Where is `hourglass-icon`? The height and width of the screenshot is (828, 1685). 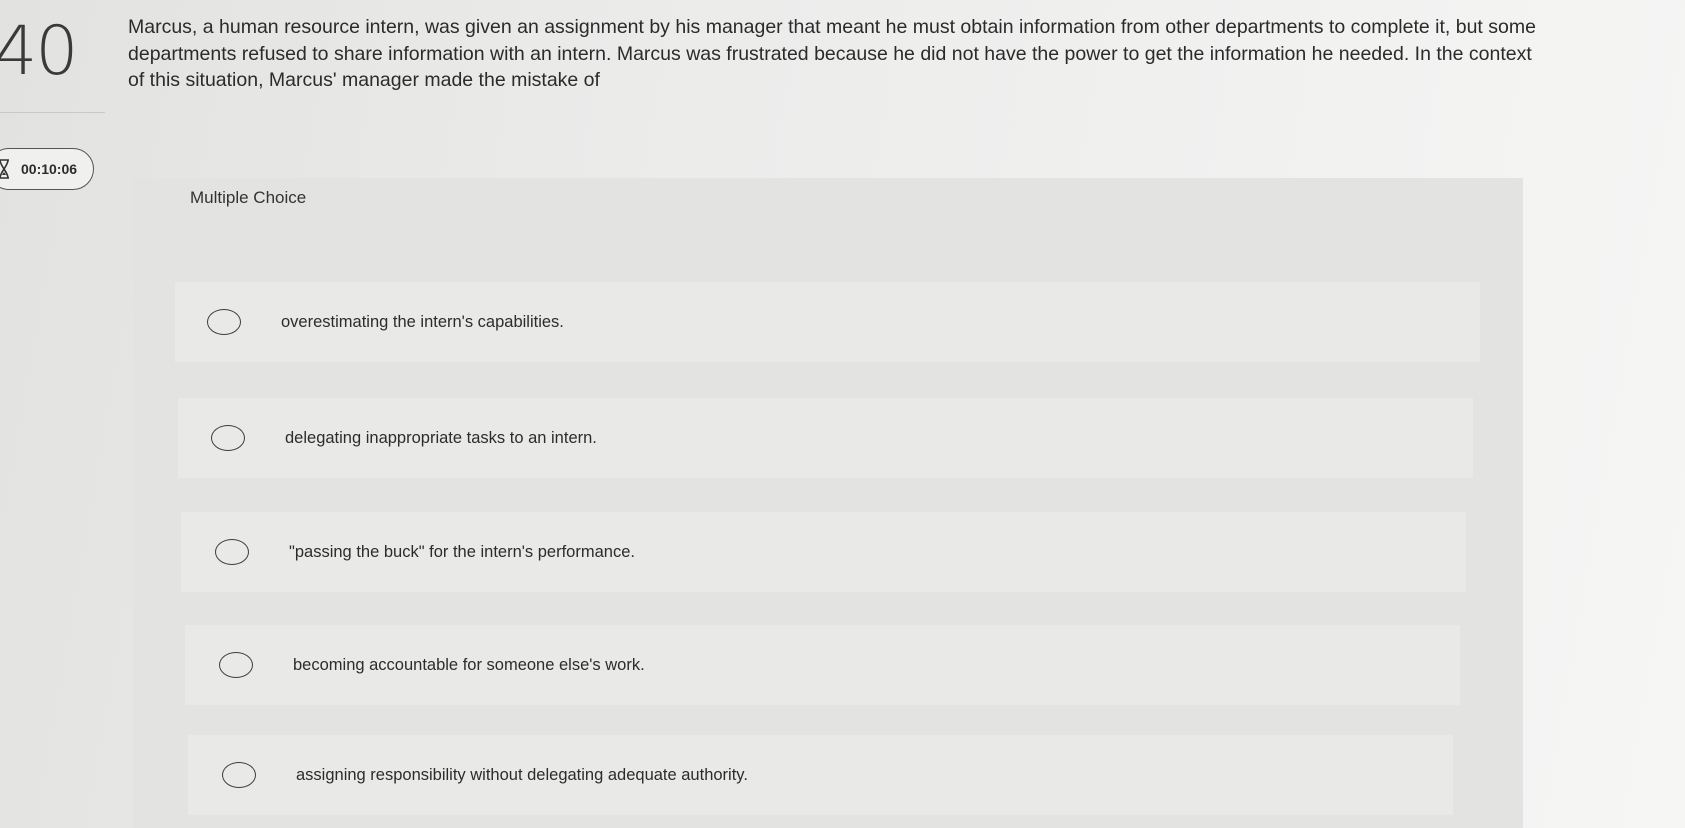
hourglass-icon is located at coordinates (4, 169).